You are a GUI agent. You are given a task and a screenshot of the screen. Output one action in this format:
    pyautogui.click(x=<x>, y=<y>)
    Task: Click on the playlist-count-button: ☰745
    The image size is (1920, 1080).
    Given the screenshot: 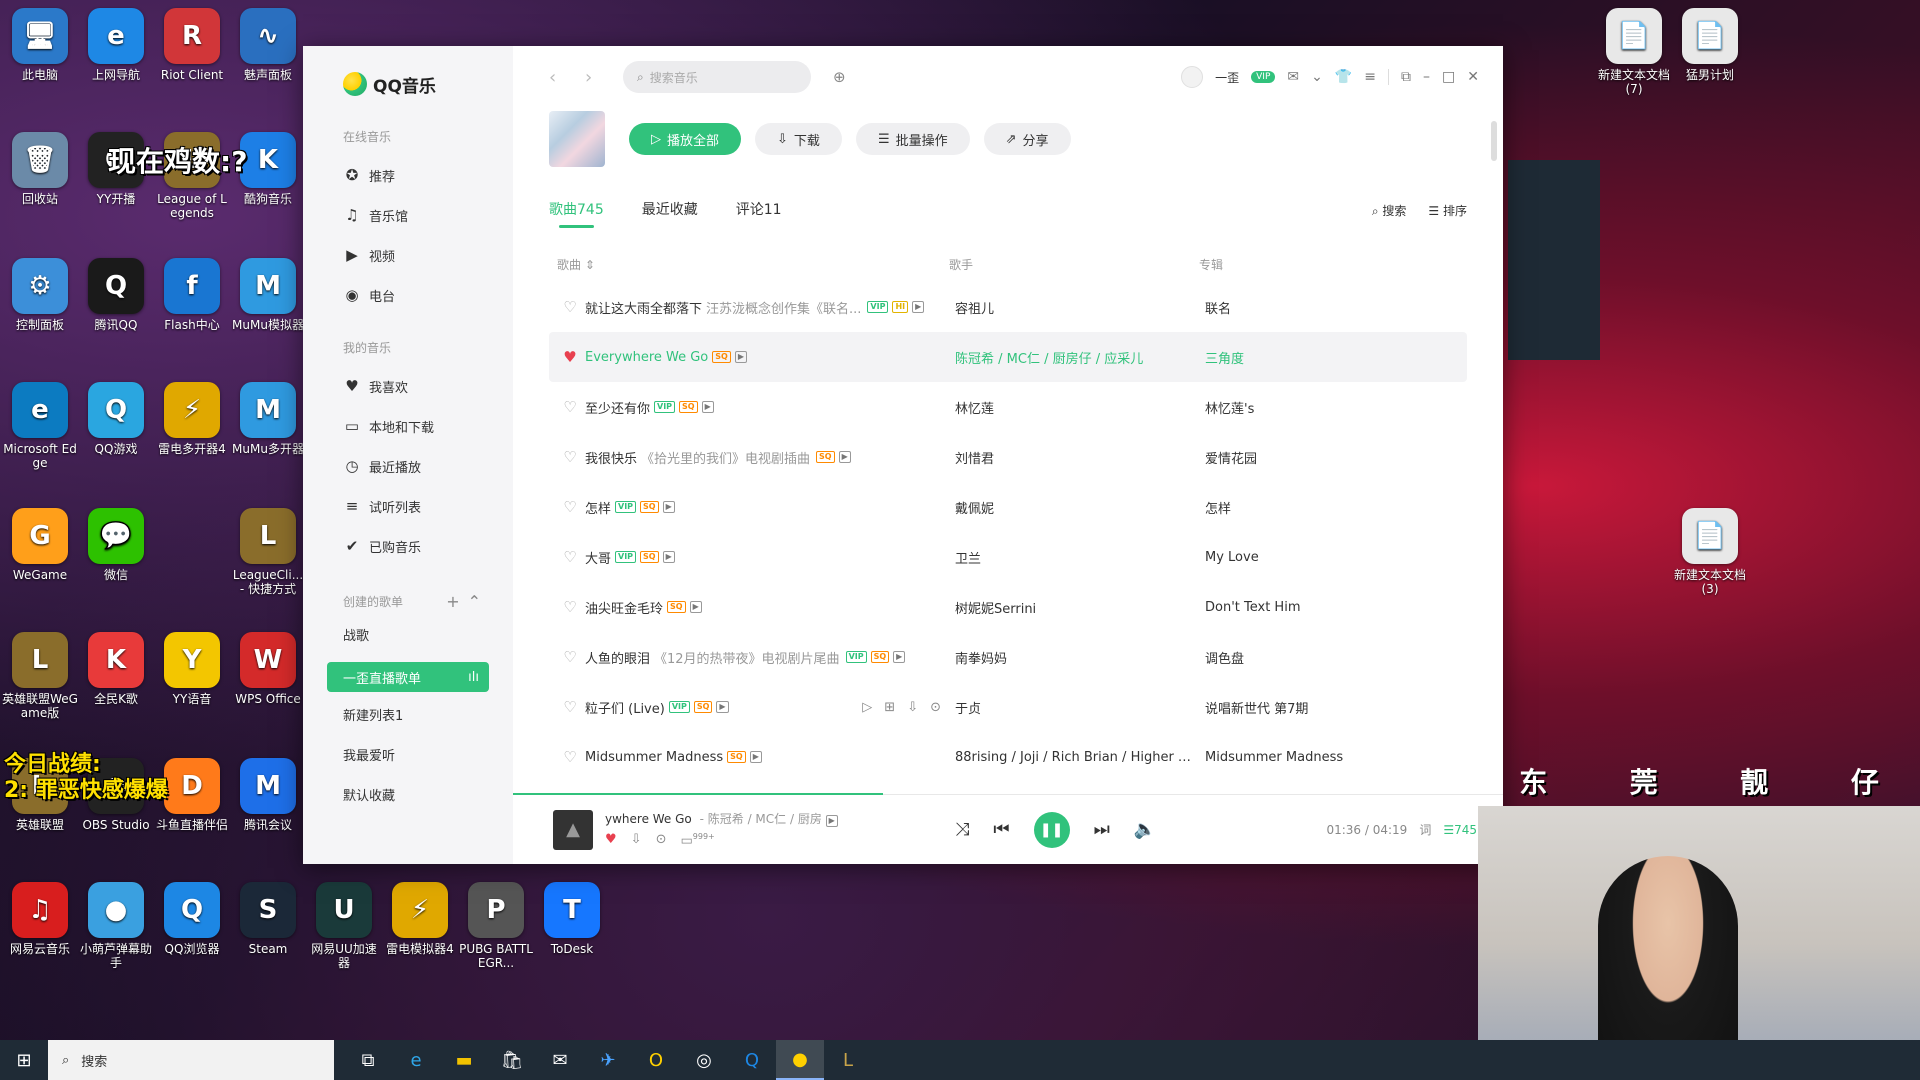 What is the action you would take?
    pyautogui.click(x=1460, y=830)
    